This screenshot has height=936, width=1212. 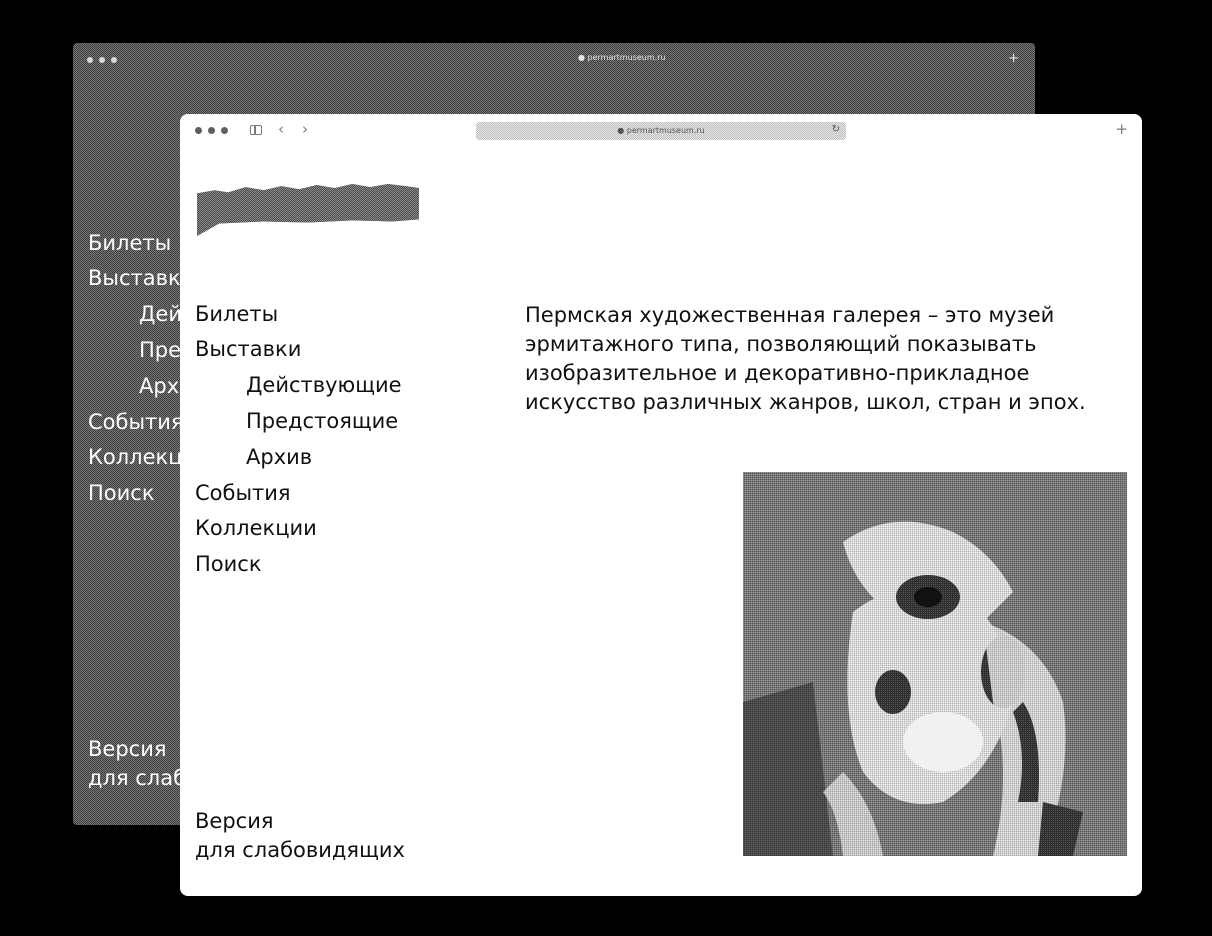 I want to click on close-window-icon, so click(x=198, y=130).